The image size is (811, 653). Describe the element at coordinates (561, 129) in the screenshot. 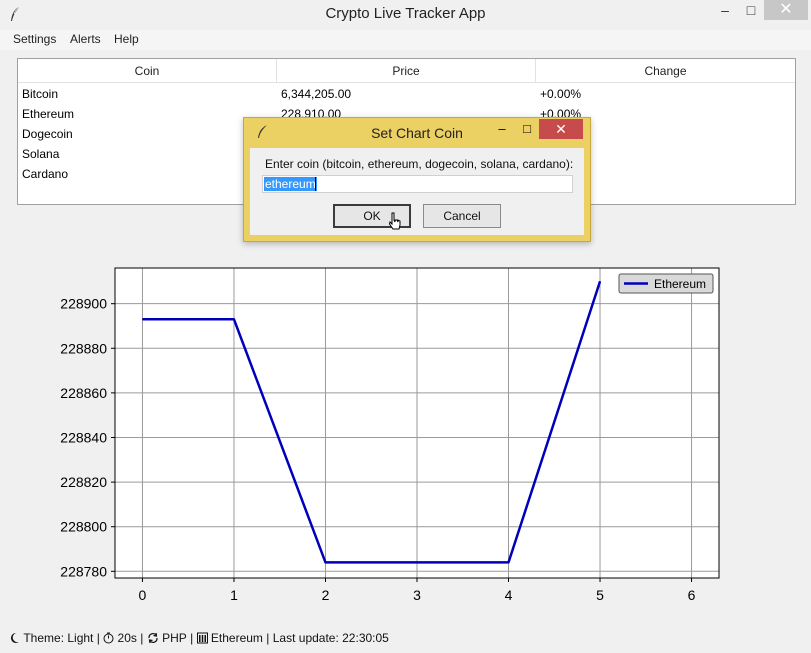

I see `dialog-close-button: ✕` at that location.